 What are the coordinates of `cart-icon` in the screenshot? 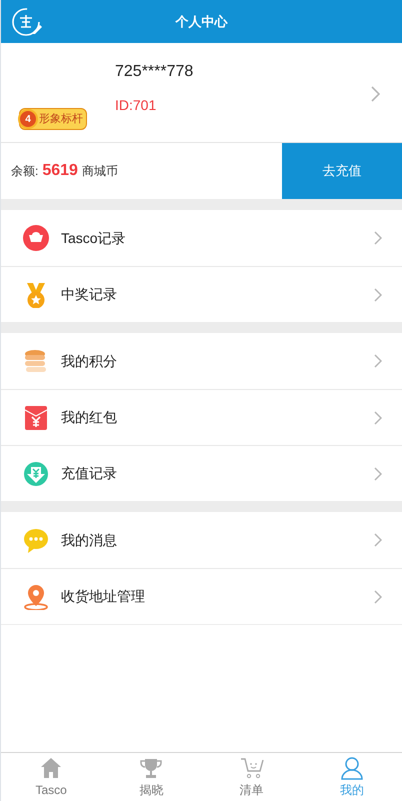 It's located at (252, 768).